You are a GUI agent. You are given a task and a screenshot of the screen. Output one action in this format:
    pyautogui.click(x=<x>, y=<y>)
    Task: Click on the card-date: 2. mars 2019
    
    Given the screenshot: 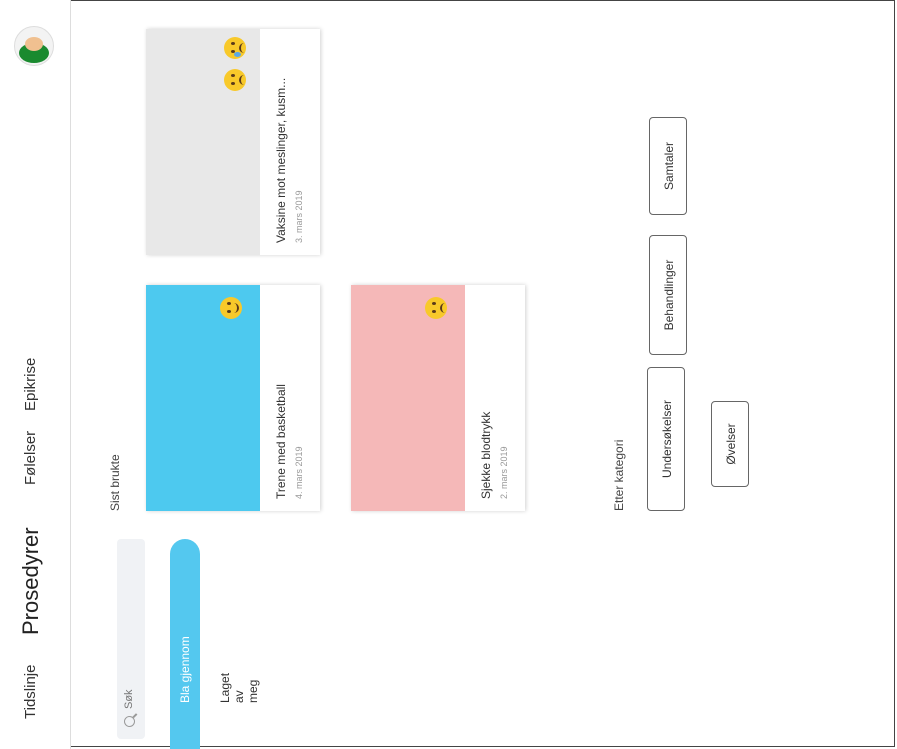 What is the action you would take?
    pyautogui.click(x=504, y=472)
    